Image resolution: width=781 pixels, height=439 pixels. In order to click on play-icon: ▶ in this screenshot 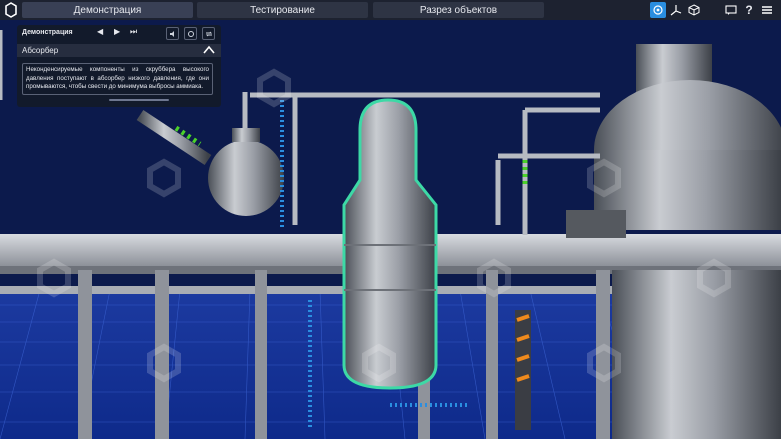, I will do `click(117, 31)`.